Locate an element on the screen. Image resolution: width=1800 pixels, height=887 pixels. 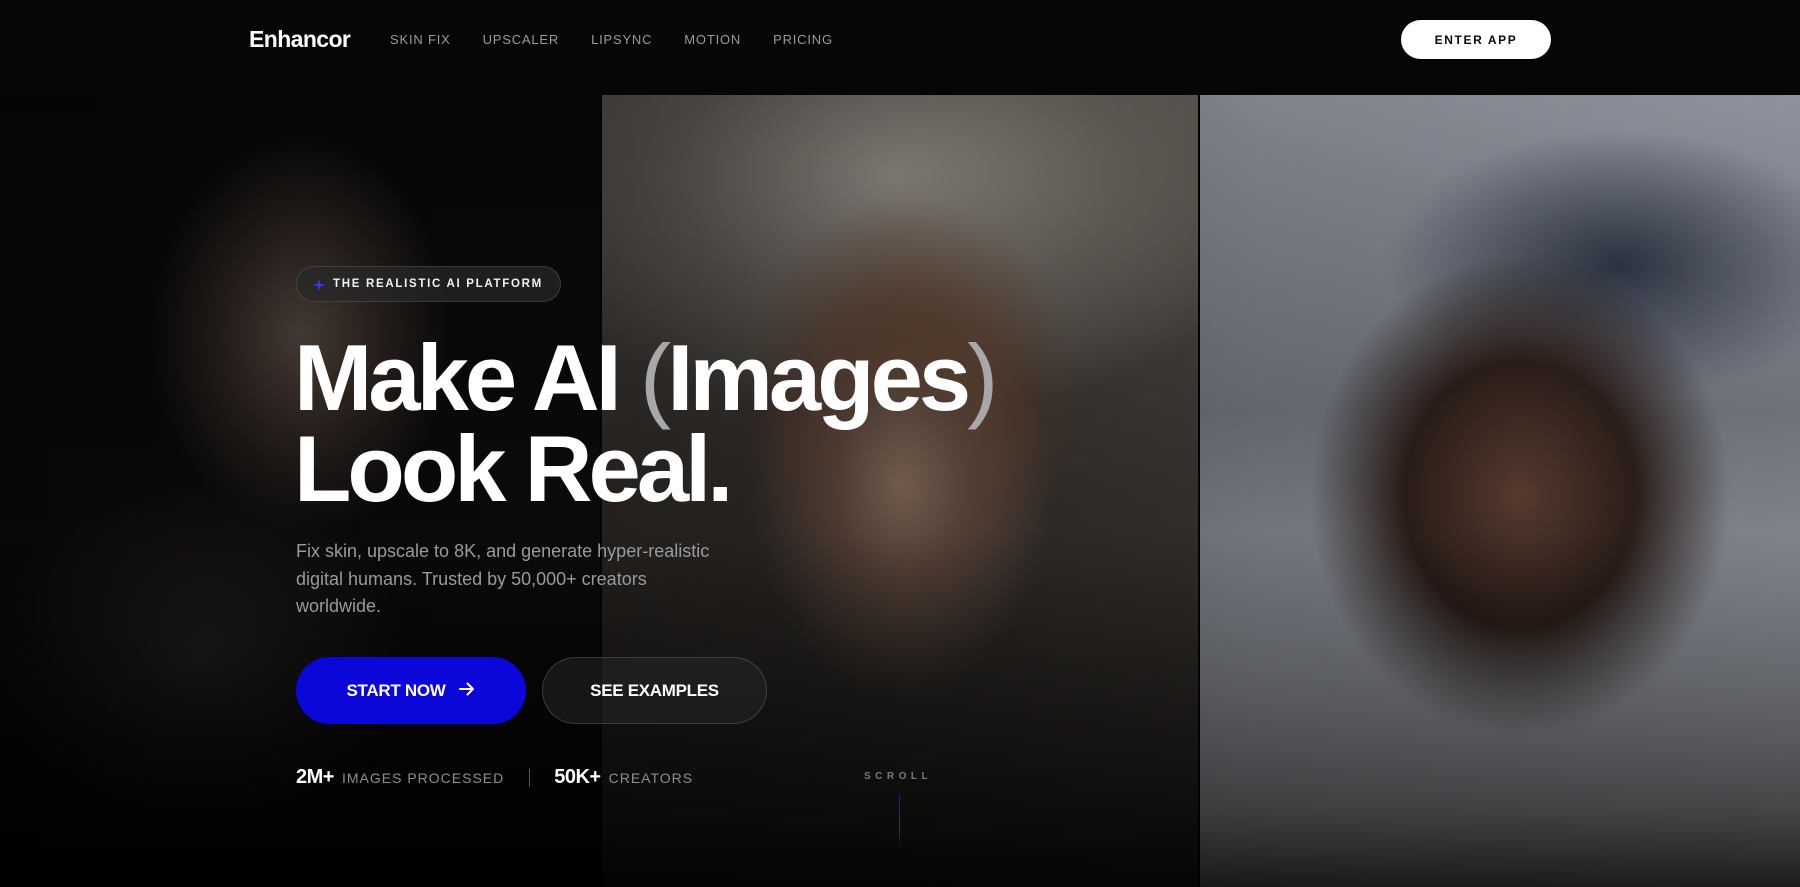
start-now-button: START NOW is located at coordinates (411, 690).